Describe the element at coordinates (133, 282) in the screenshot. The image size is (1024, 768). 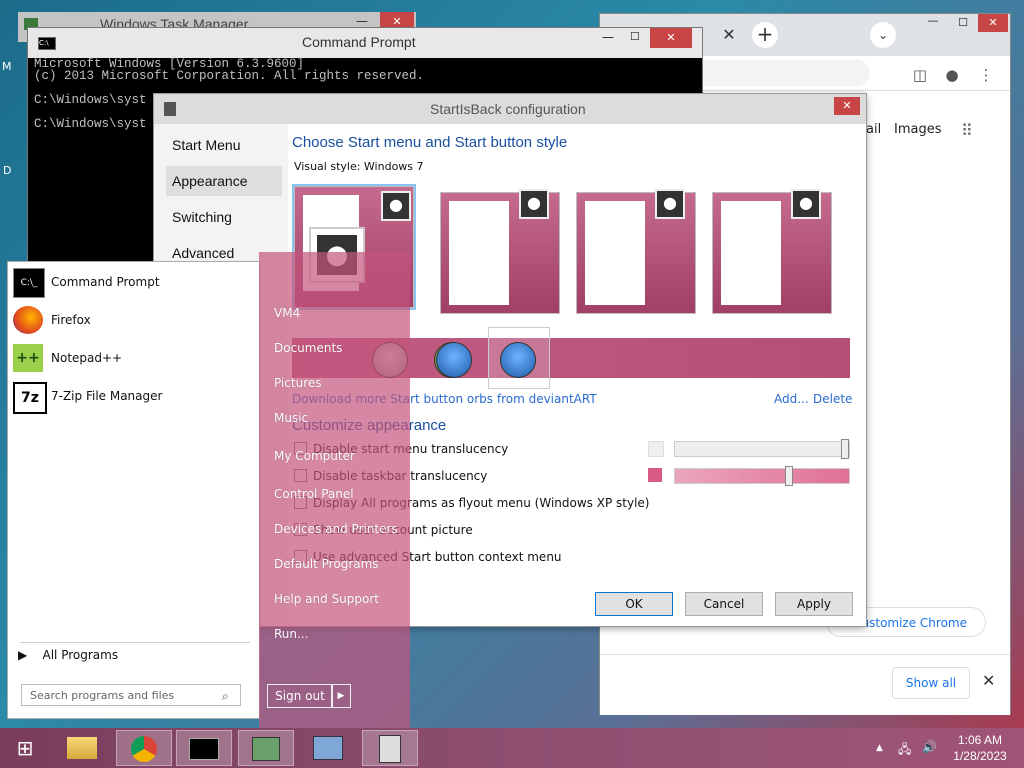
I see `program-command-prompt: C:\_ Command Prompt` at that location.